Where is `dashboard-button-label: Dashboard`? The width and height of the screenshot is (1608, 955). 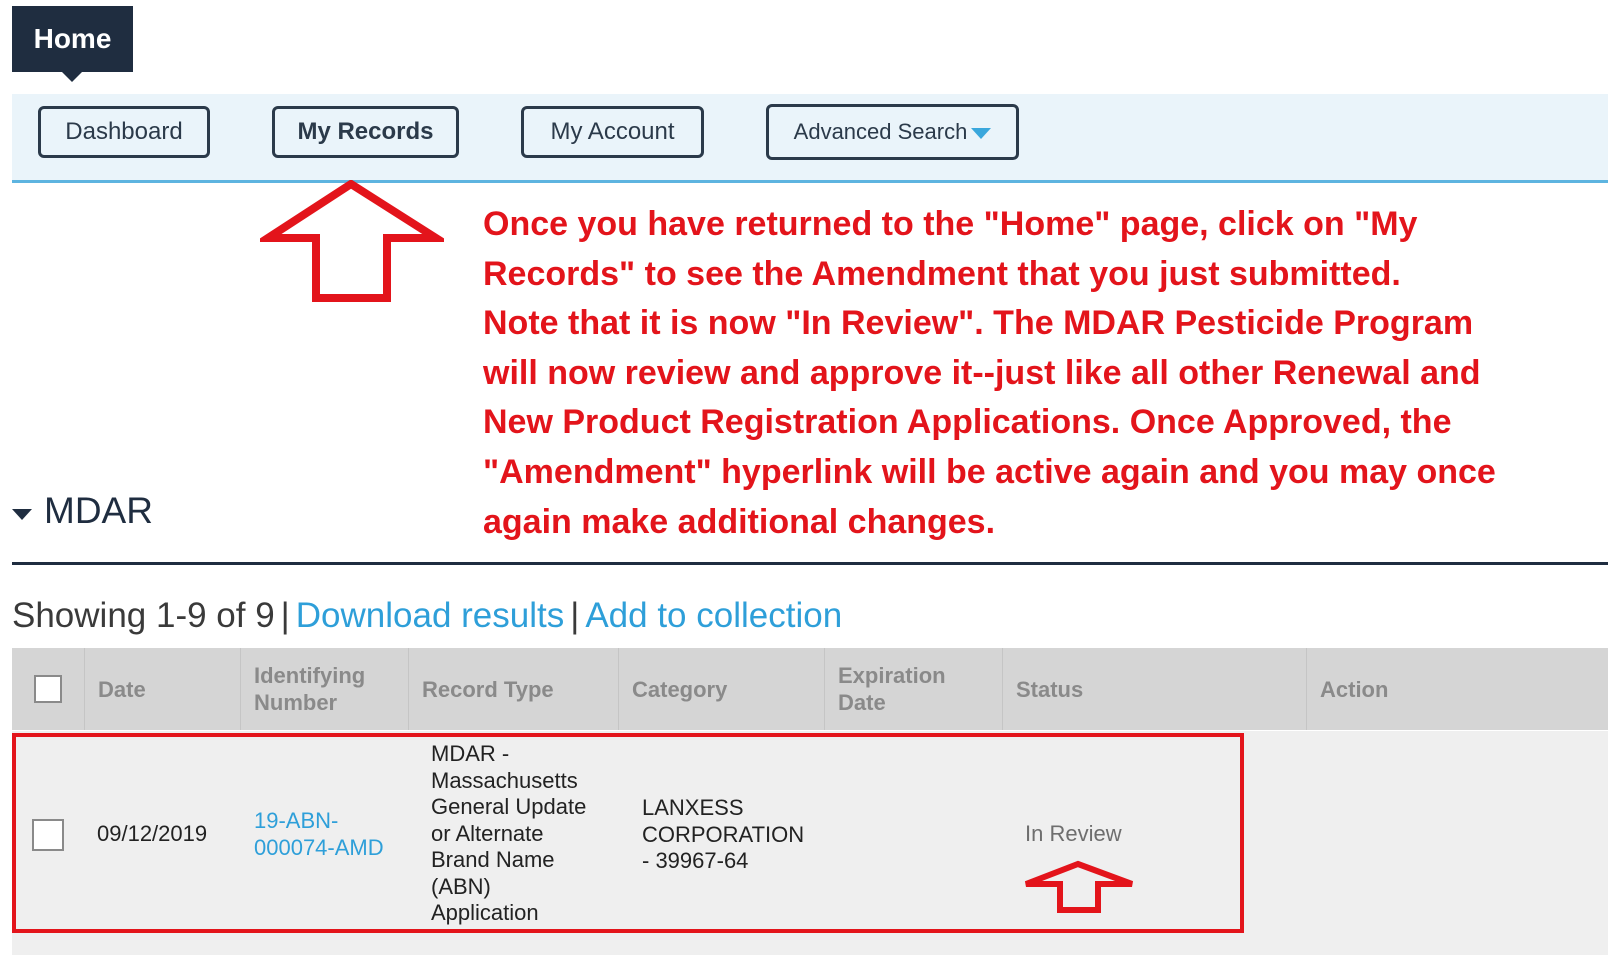
dashboard-button-label: Dashboard is located at coordinates (124, 131).